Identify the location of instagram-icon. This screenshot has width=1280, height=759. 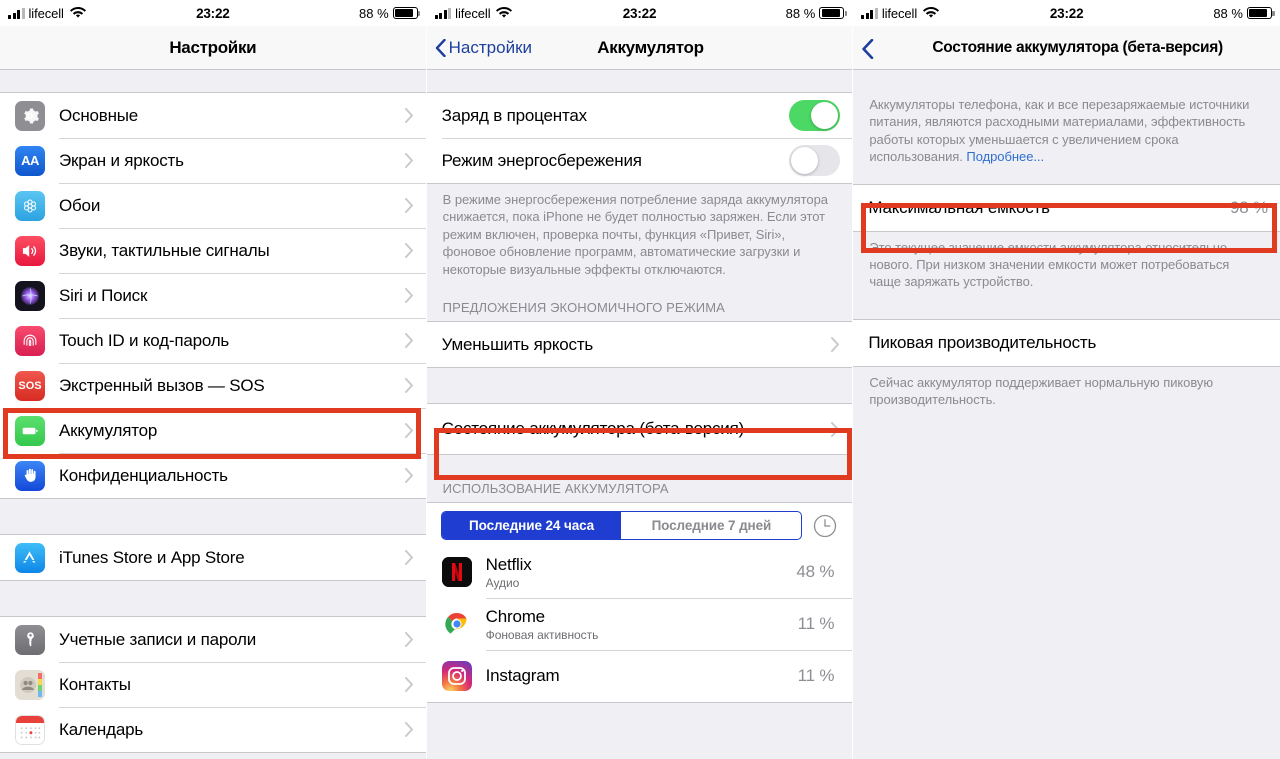
(456, 676).